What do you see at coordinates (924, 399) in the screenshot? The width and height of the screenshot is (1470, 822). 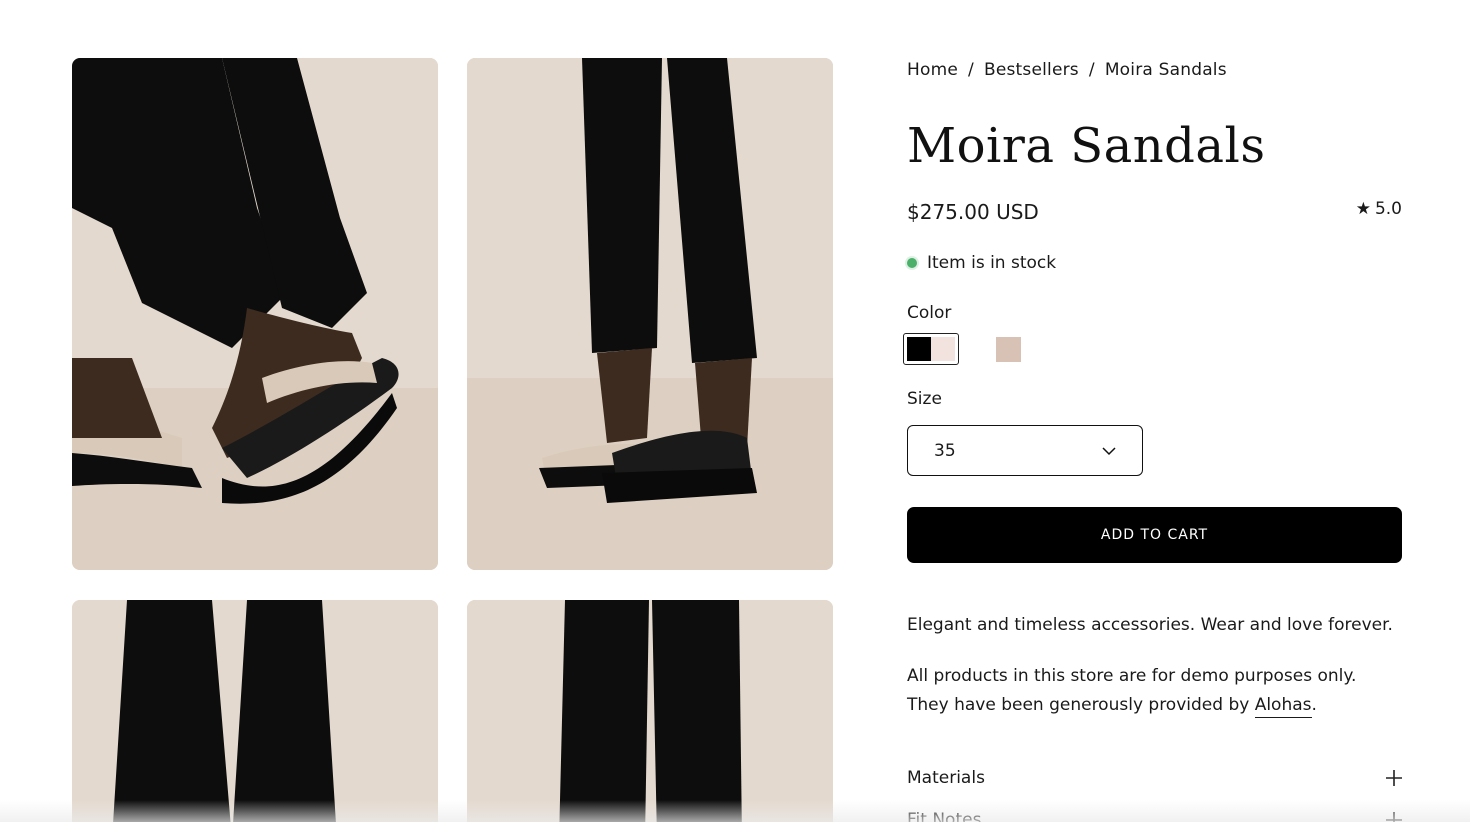 I see `size-label: Size` at bounding box center [924, 399].